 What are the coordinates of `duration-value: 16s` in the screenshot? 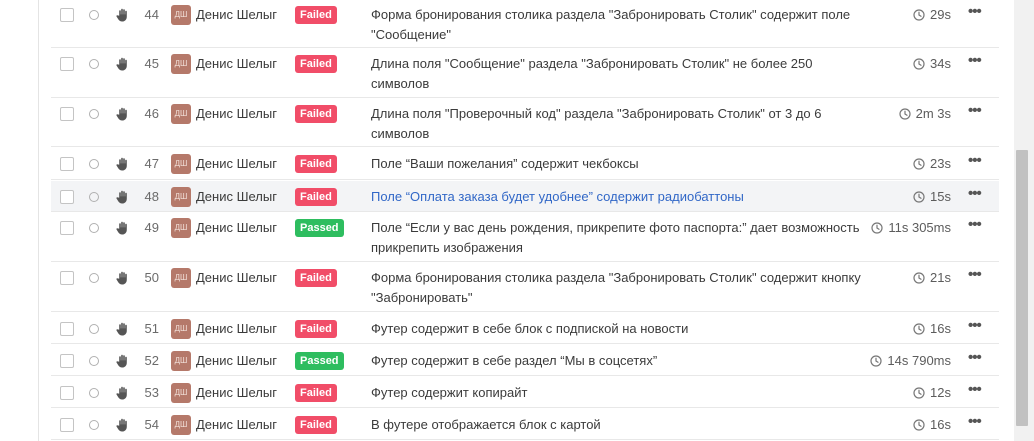 It's located at (940, 424).